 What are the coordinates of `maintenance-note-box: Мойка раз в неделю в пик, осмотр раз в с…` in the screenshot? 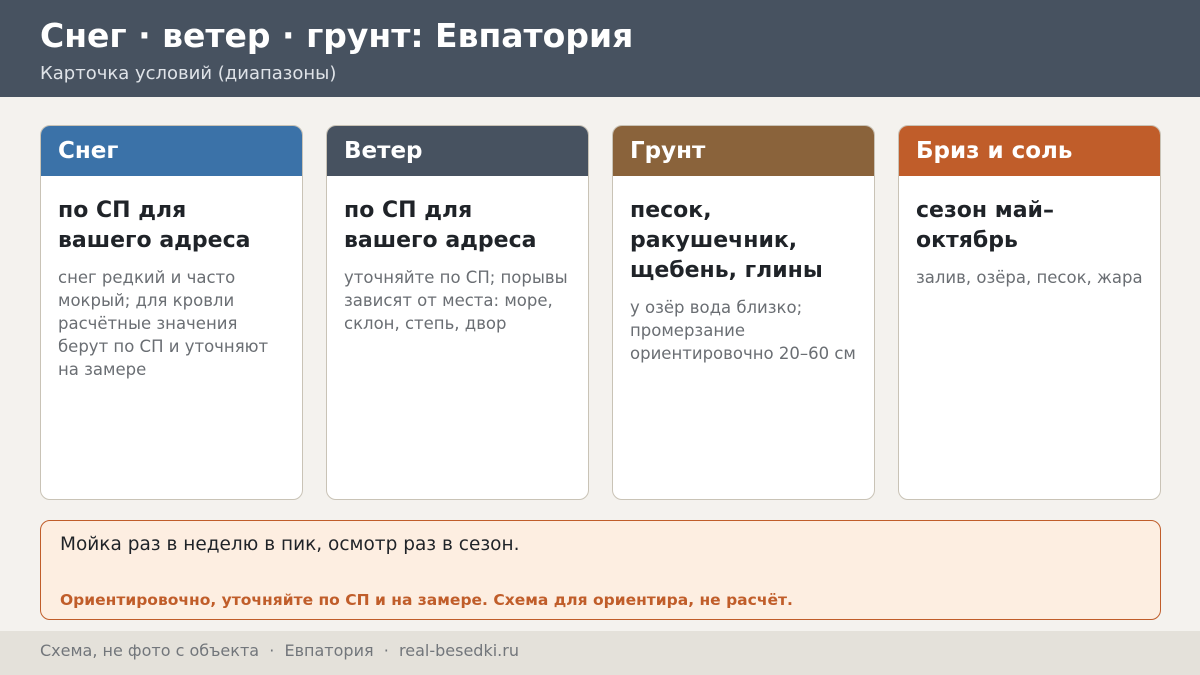 It's located at (600, 570).